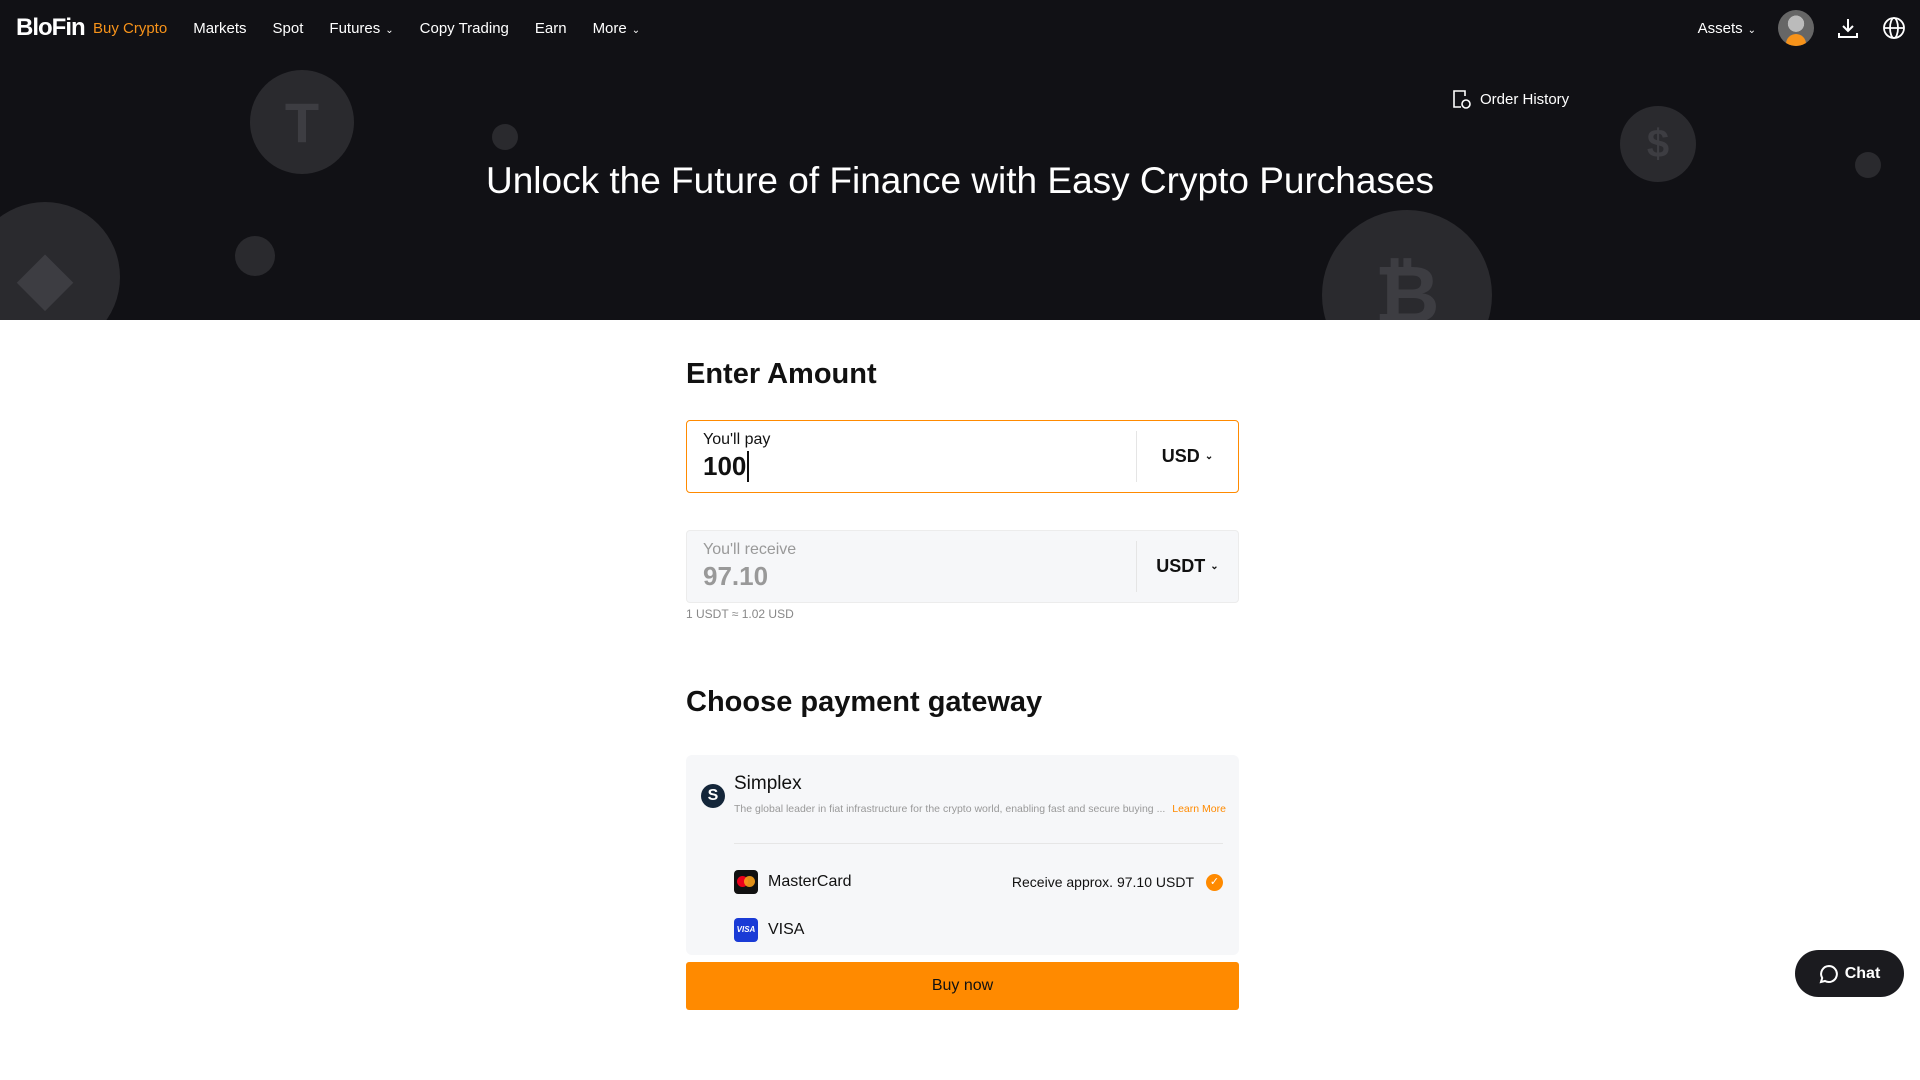 The width and height of the screenshot is (1920, 1080). What do you see at coordinates (962, 566) in the screenshot?
I see `receive-field: You'll receive 97.10 USDT ⌄` at bounding box center [962, 566].